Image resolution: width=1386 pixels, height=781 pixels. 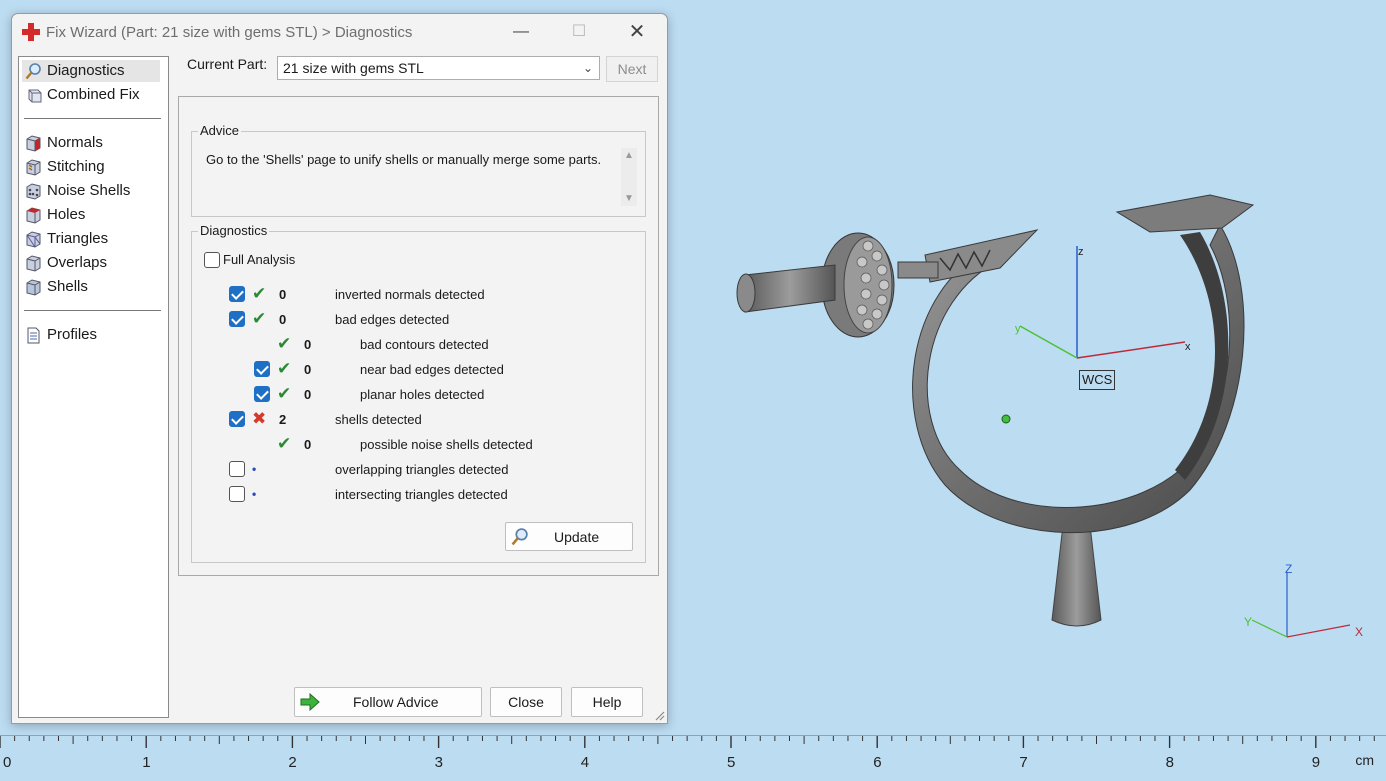 I want to click on wcs-axes, so click(x=1102, y=302).